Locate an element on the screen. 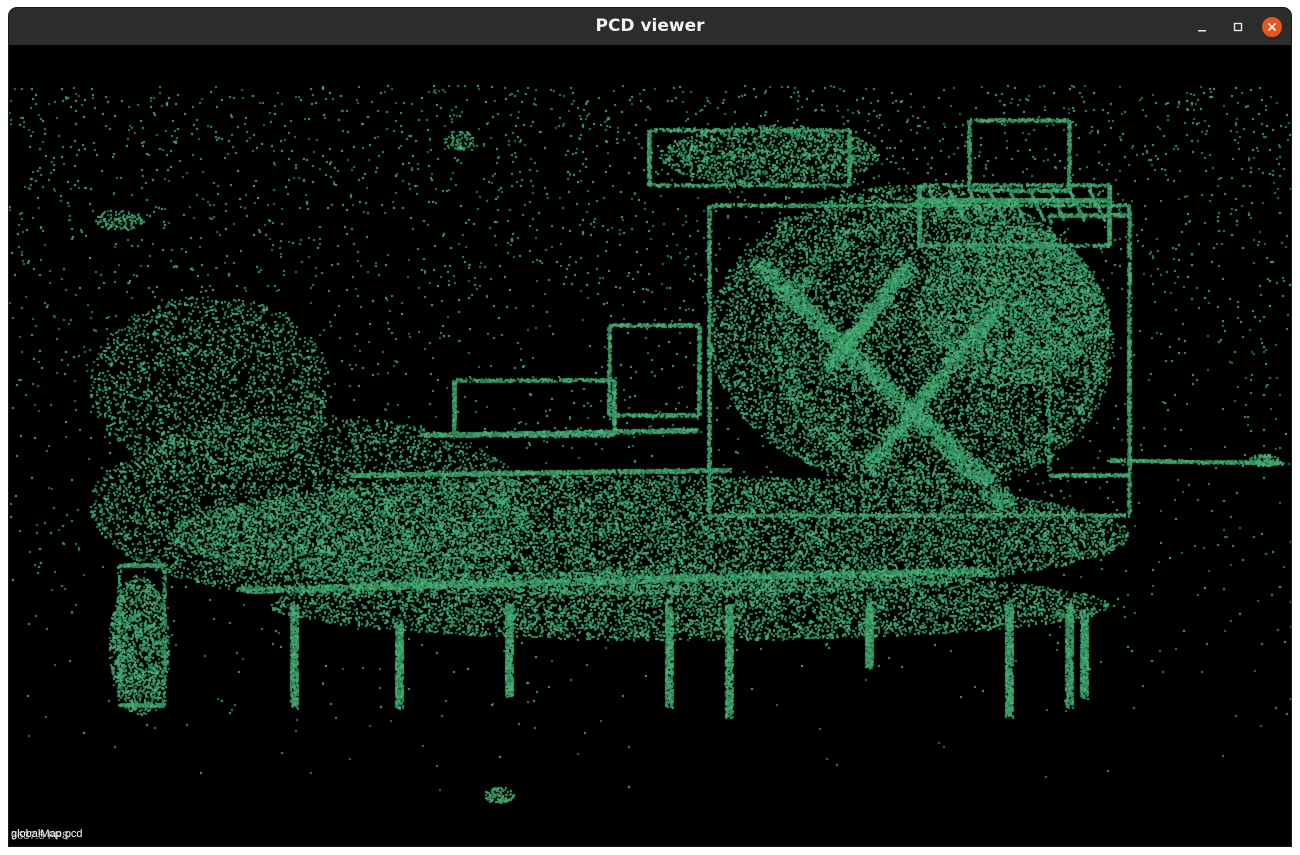  minimize-button is located at coordinates (1202, 27).